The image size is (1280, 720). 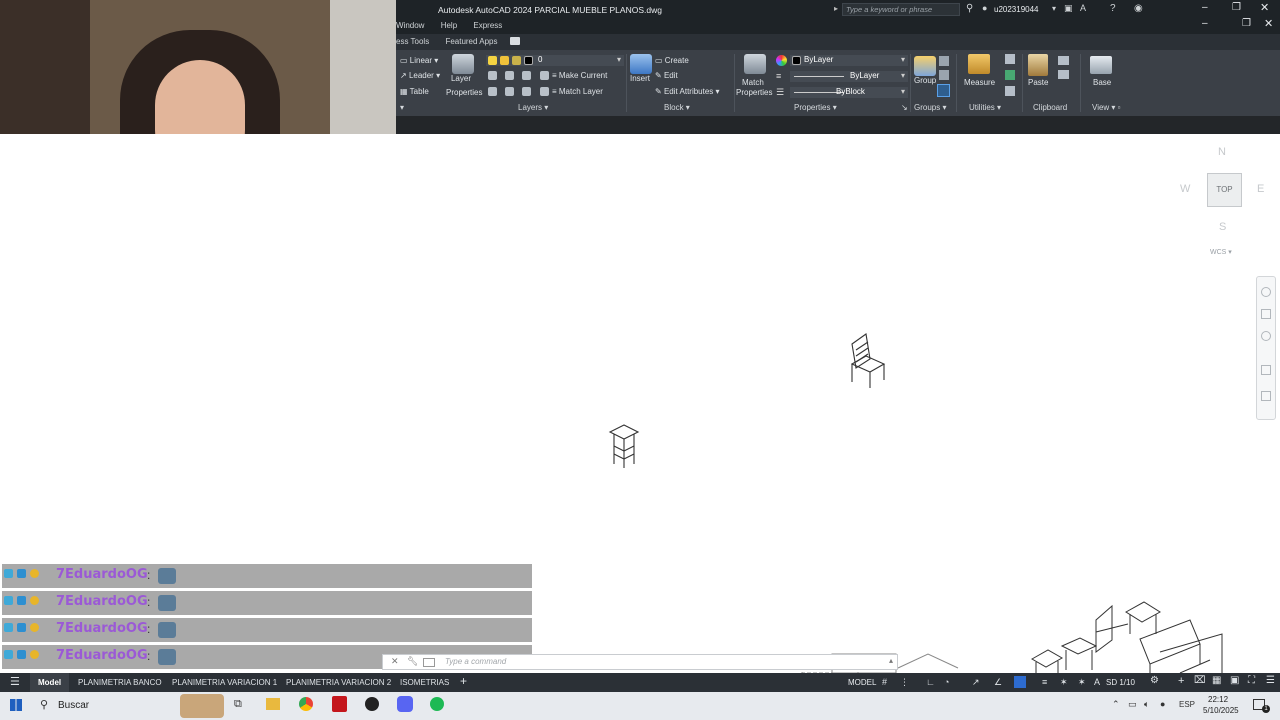 What do you see at coordinates (1221, 252) in the screenshot?
I see `wcs-menu: WCS ▾` at bounding box center [1221, 252].